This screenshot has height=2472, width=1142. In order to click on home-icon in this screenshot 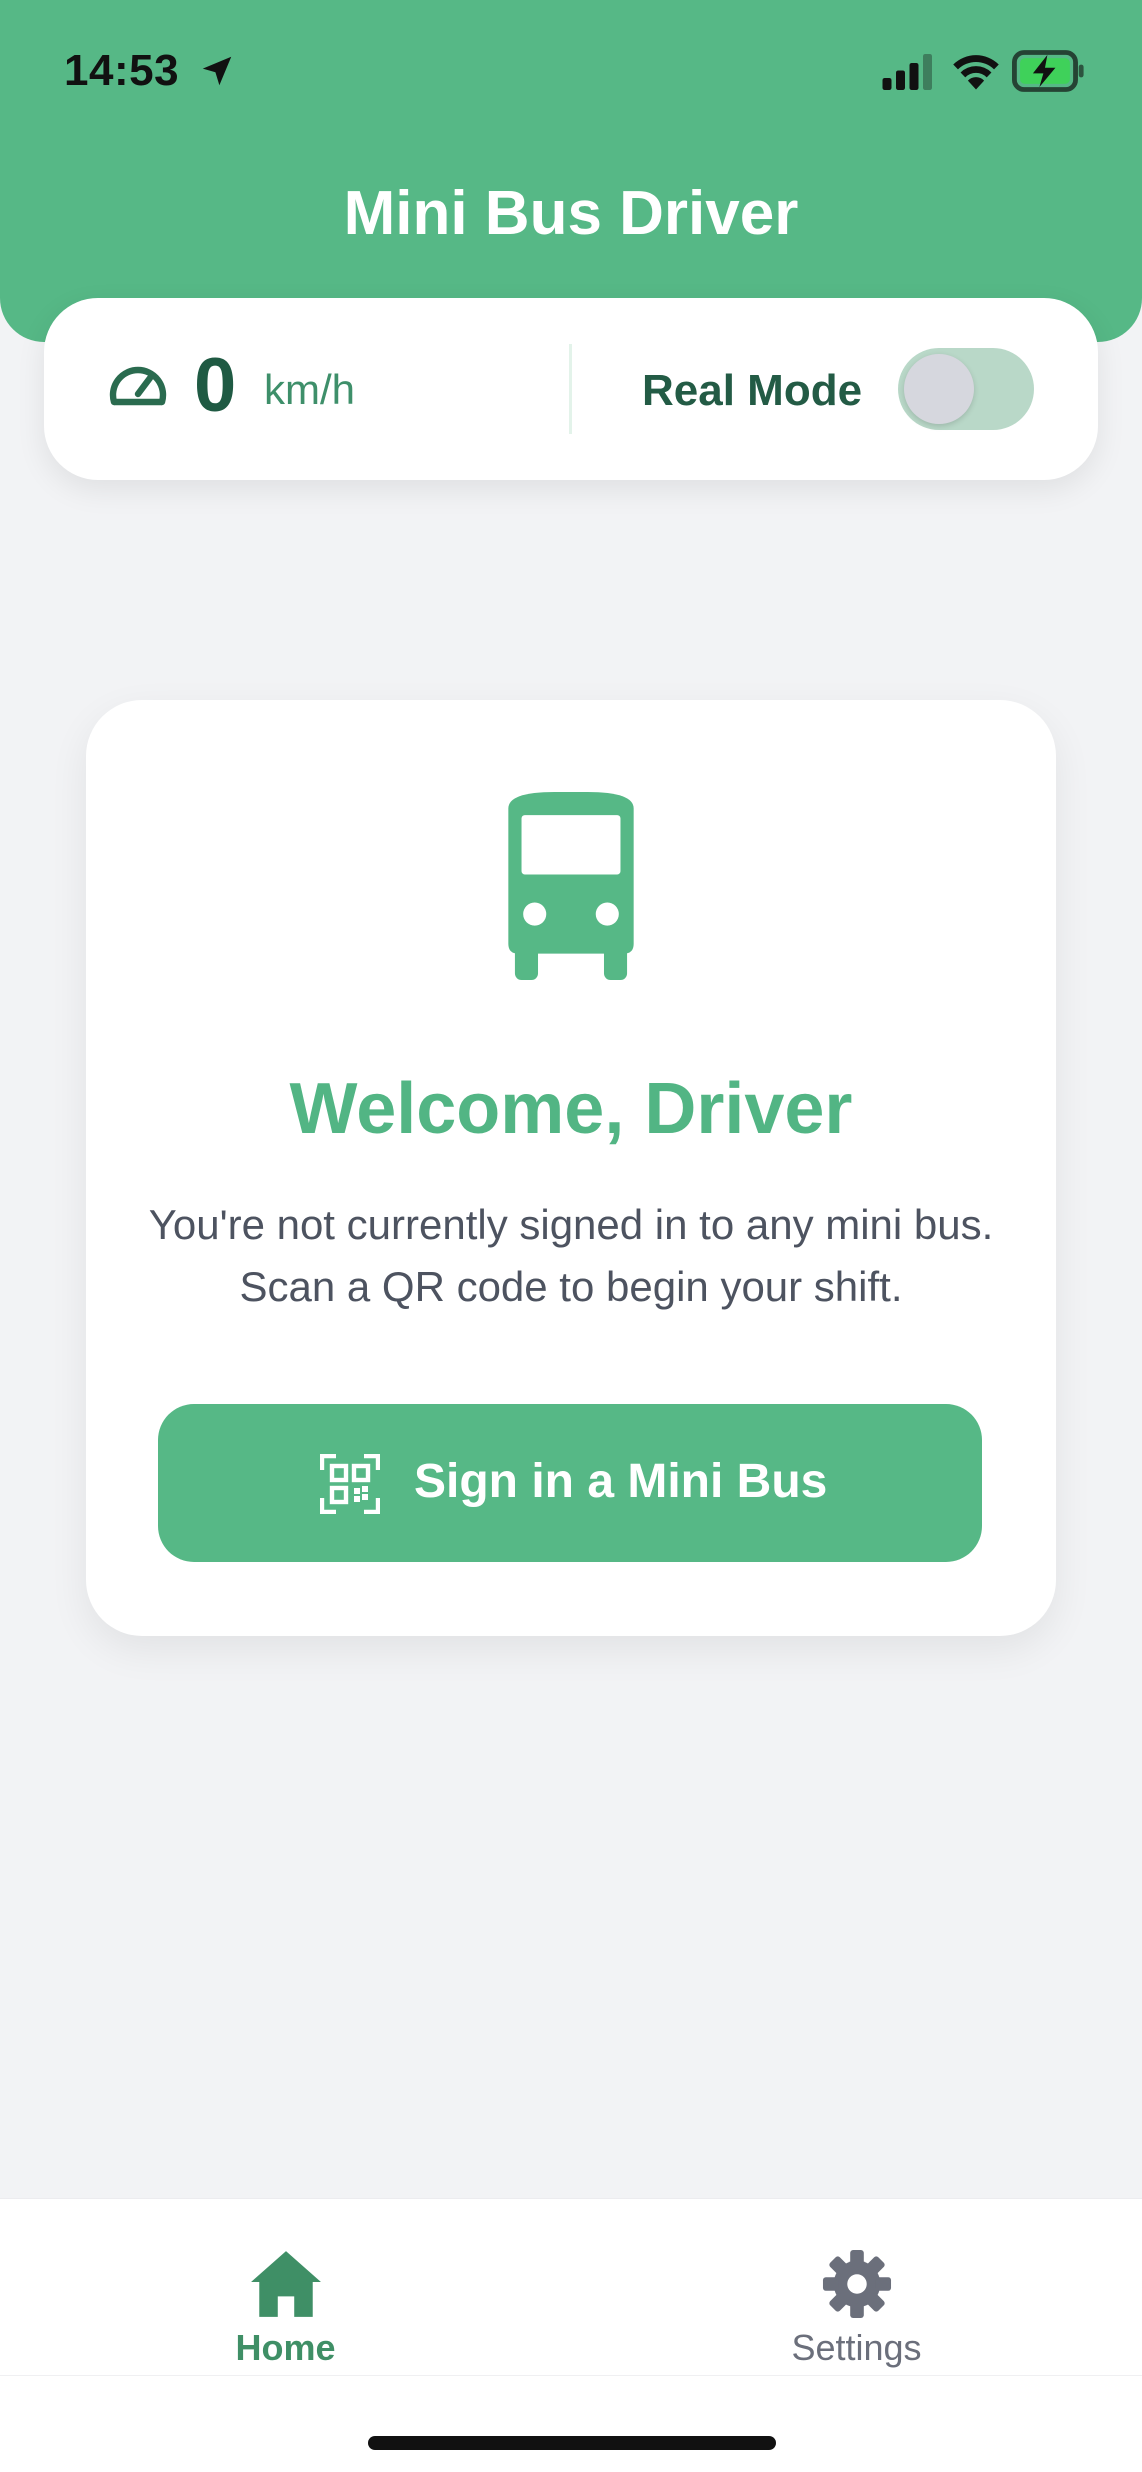, I will do `click(286, 2284)`.